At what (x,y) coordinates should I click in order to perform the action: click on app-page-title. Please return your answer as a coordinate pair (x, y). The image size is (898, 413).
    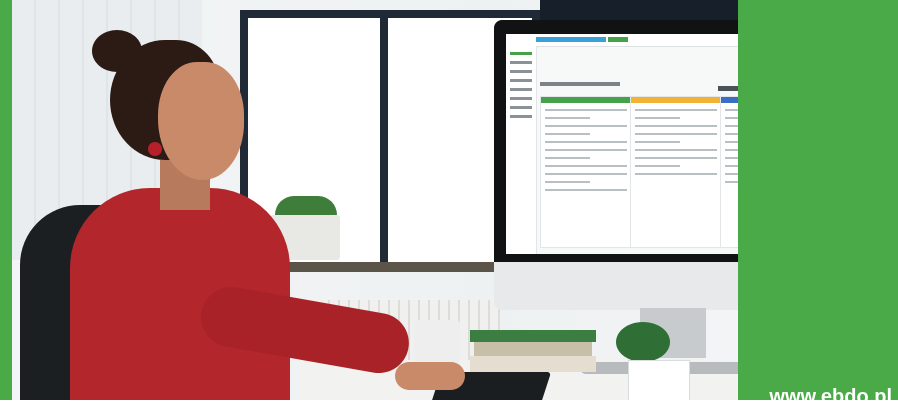
    Looking at the image, I should click on (580, 84).